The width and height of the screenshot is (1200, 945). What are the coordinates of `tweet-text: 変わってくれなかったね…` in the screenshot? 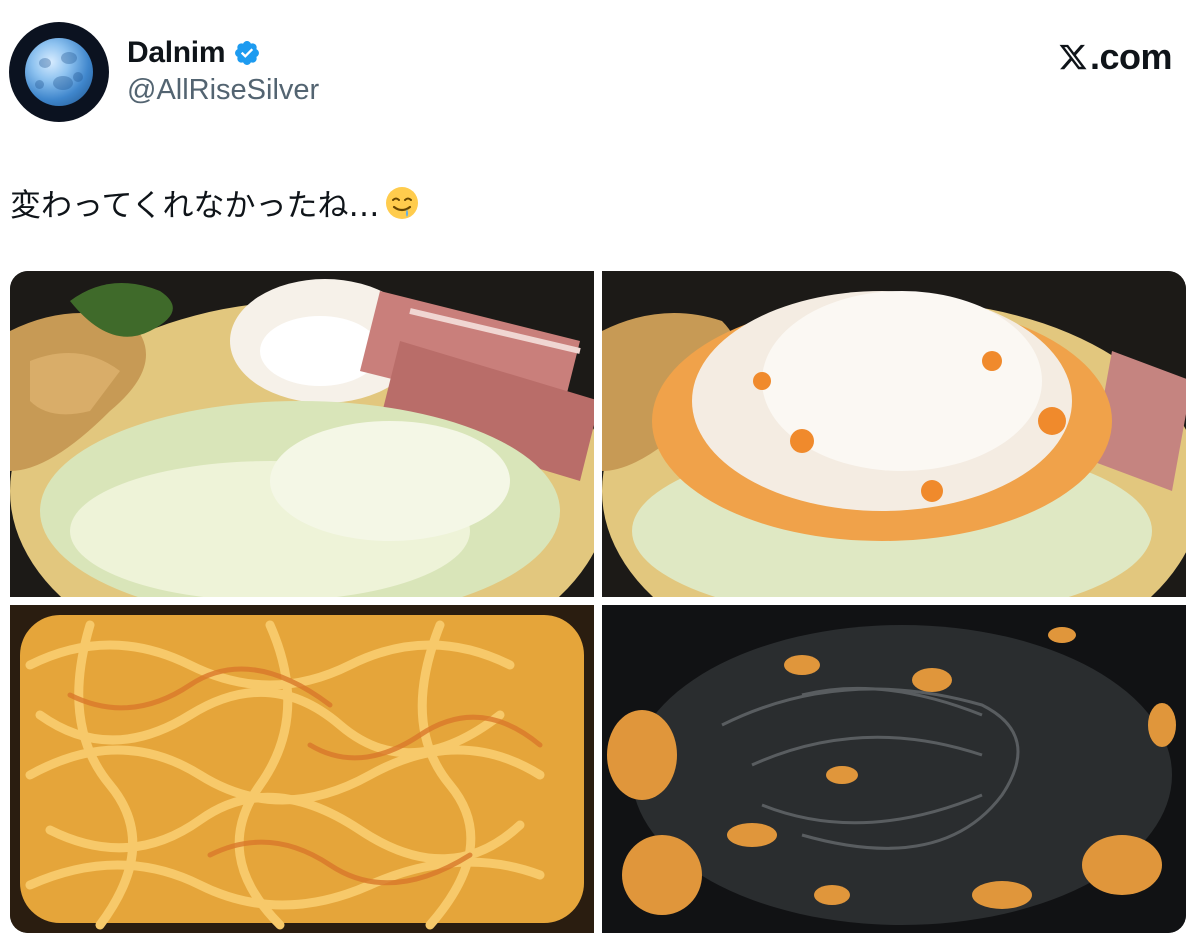 It's located at (215, 202).